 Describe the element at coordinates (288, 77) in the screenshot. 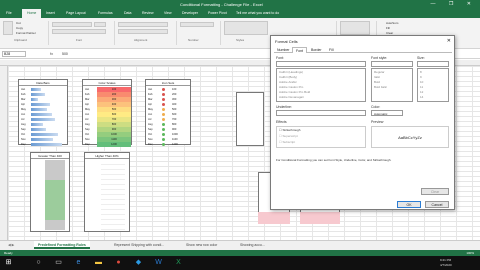

I see `list-item: Calibri (Body)` at that location.